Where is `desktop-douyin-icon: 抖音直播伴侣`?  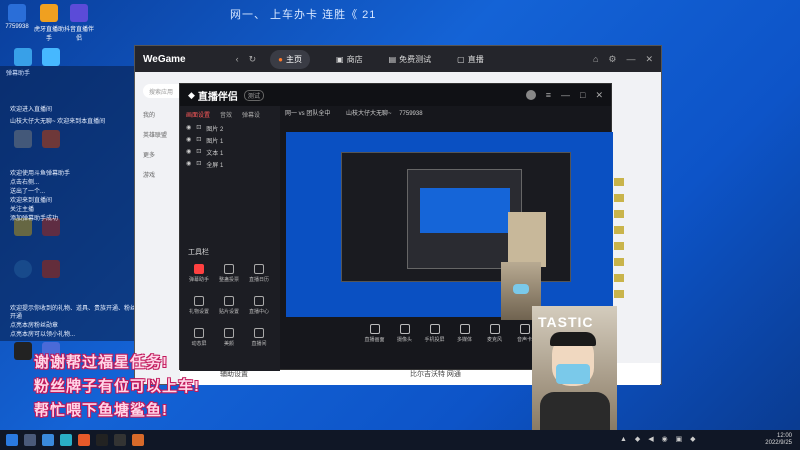 desktop-douyin-icon: 抖音直播伴侣 is located at coordinates (79, 23).